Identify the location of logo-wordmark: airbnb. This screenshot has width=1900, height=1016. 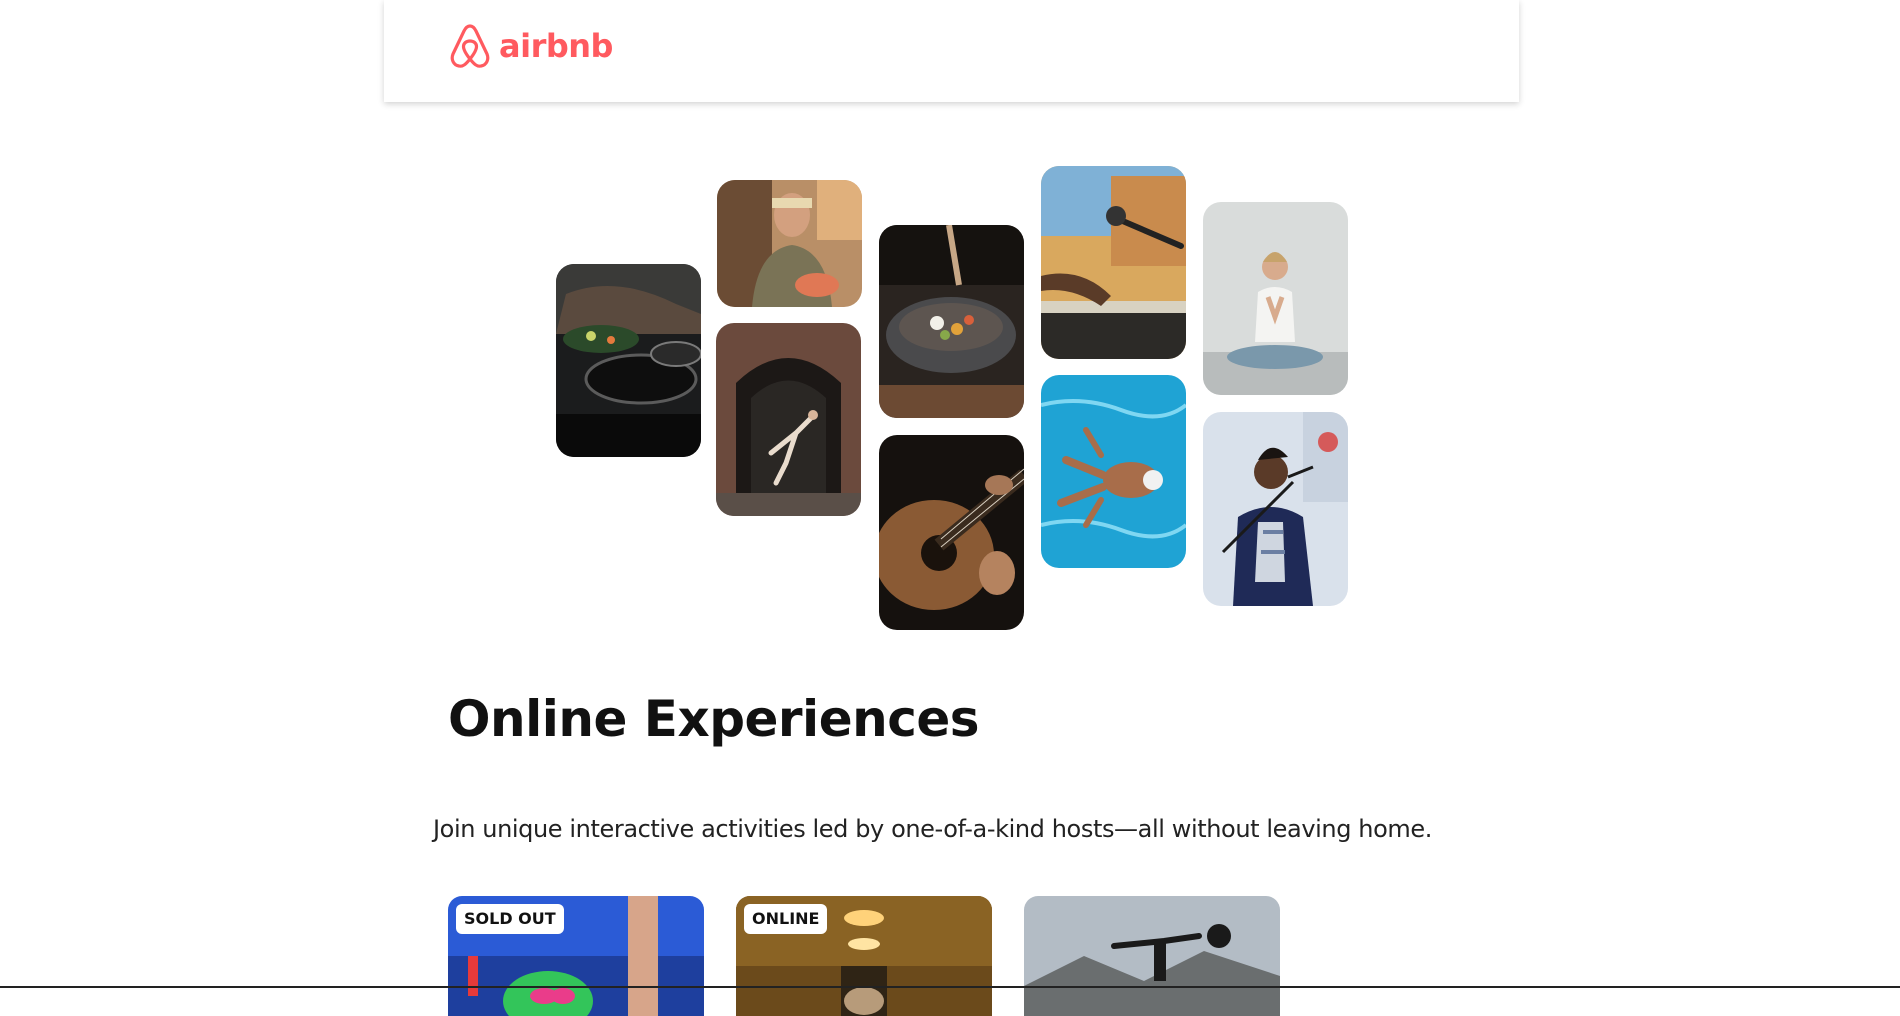
(556, 46).